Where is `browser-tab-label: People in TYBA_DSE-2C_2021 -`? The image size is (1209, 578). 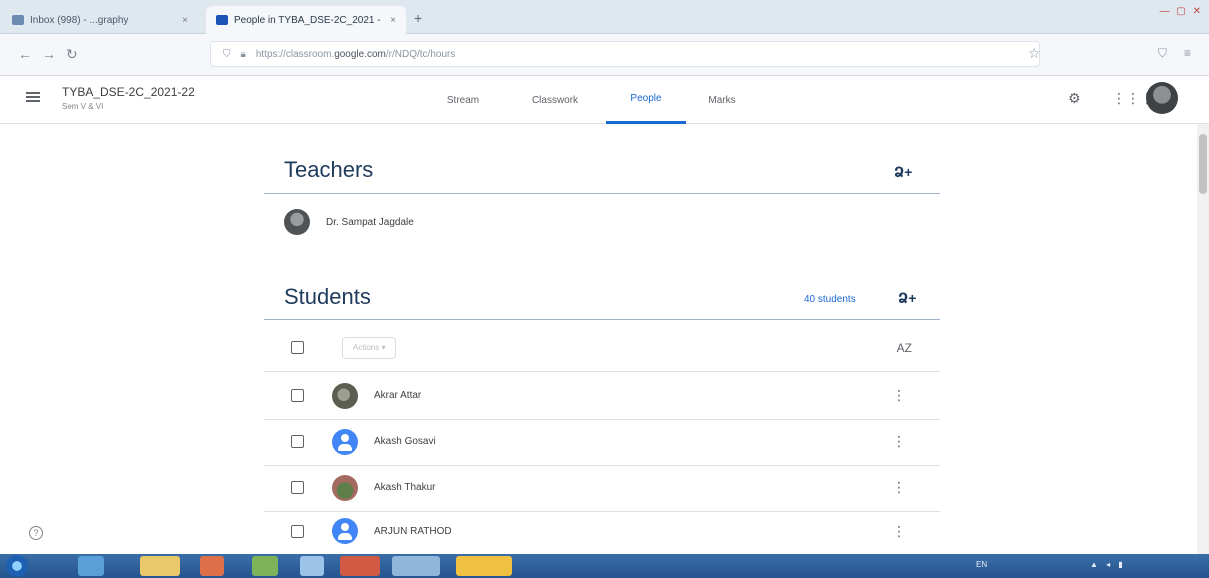
browser-tab-label: People in TYBA_DSE-2C_2021 - is located at coordinates (307, 20).